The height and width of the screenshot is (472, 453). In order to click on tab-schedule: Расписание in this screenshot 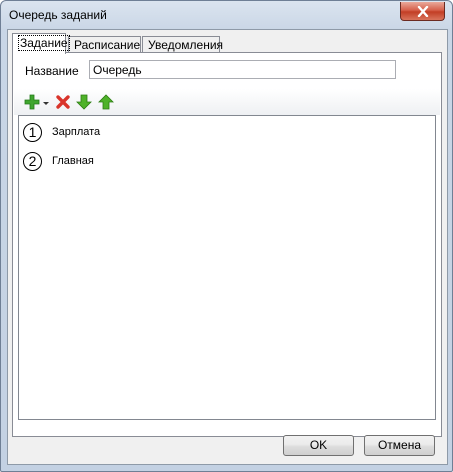, I will do `click(104, 44)`.